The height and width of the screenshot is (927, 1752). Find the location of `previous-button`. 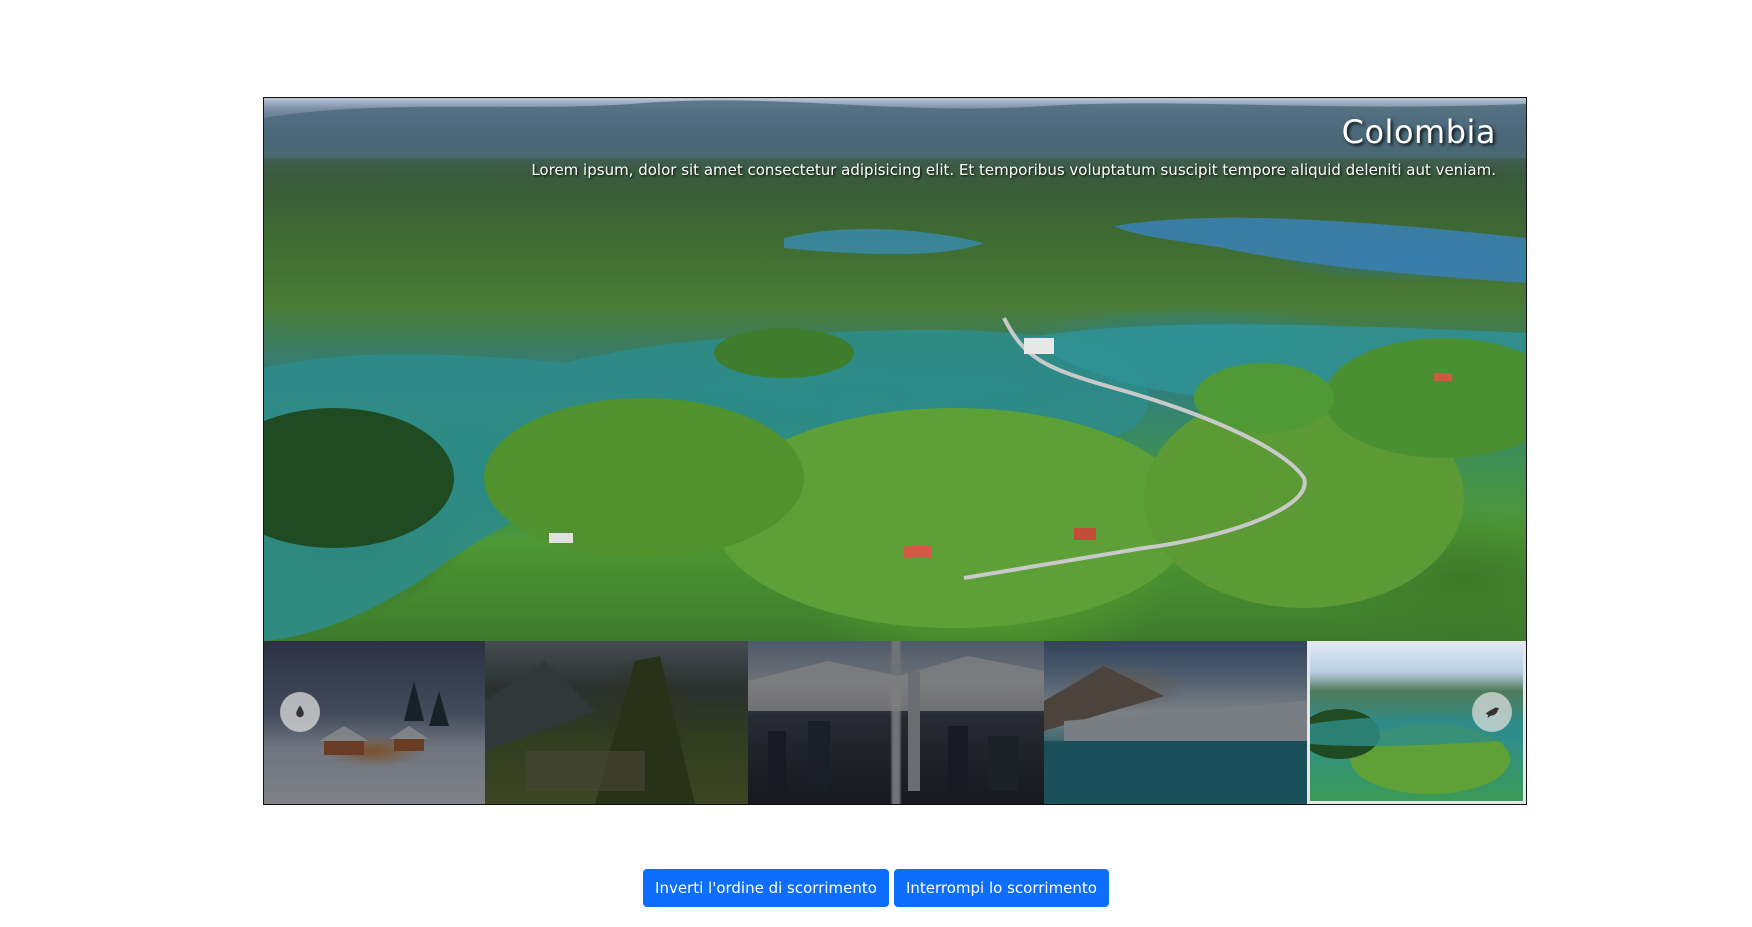

previous-button is located at coordinates (300, 712).